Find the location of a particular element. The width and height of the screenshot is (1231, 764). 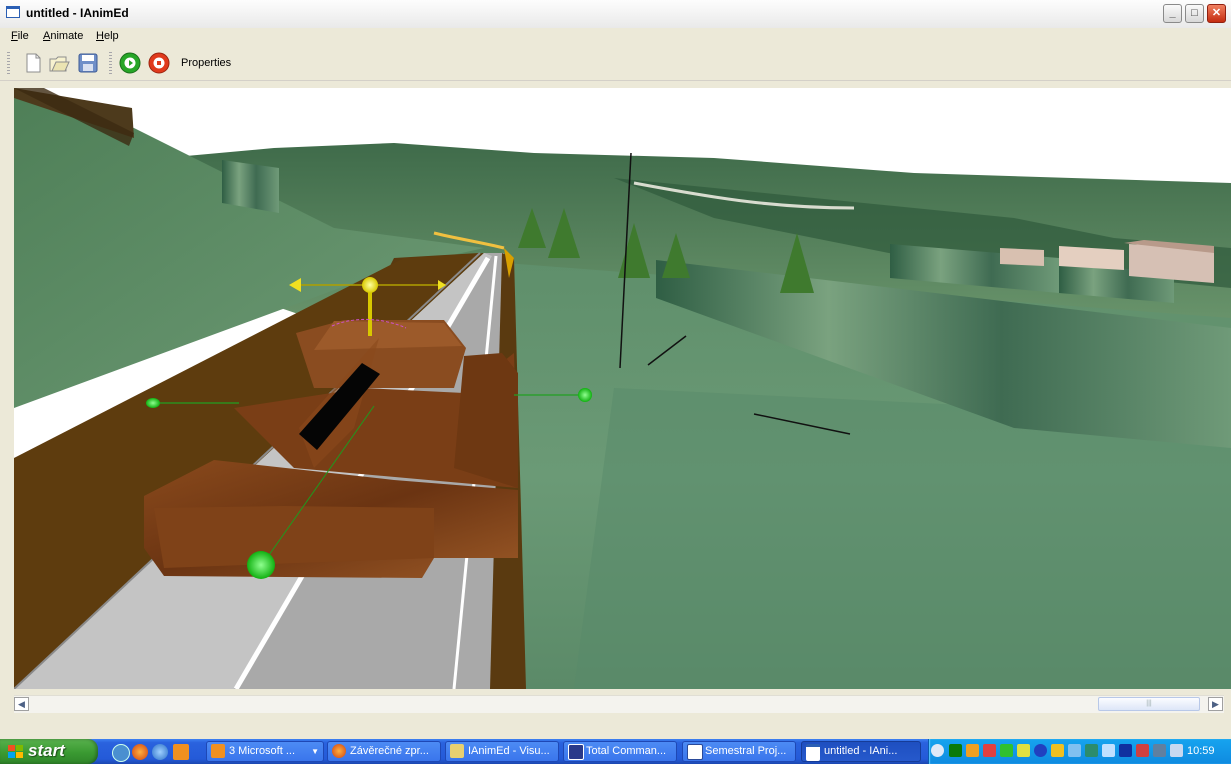

play-icon is located at coordinates (130, 63).